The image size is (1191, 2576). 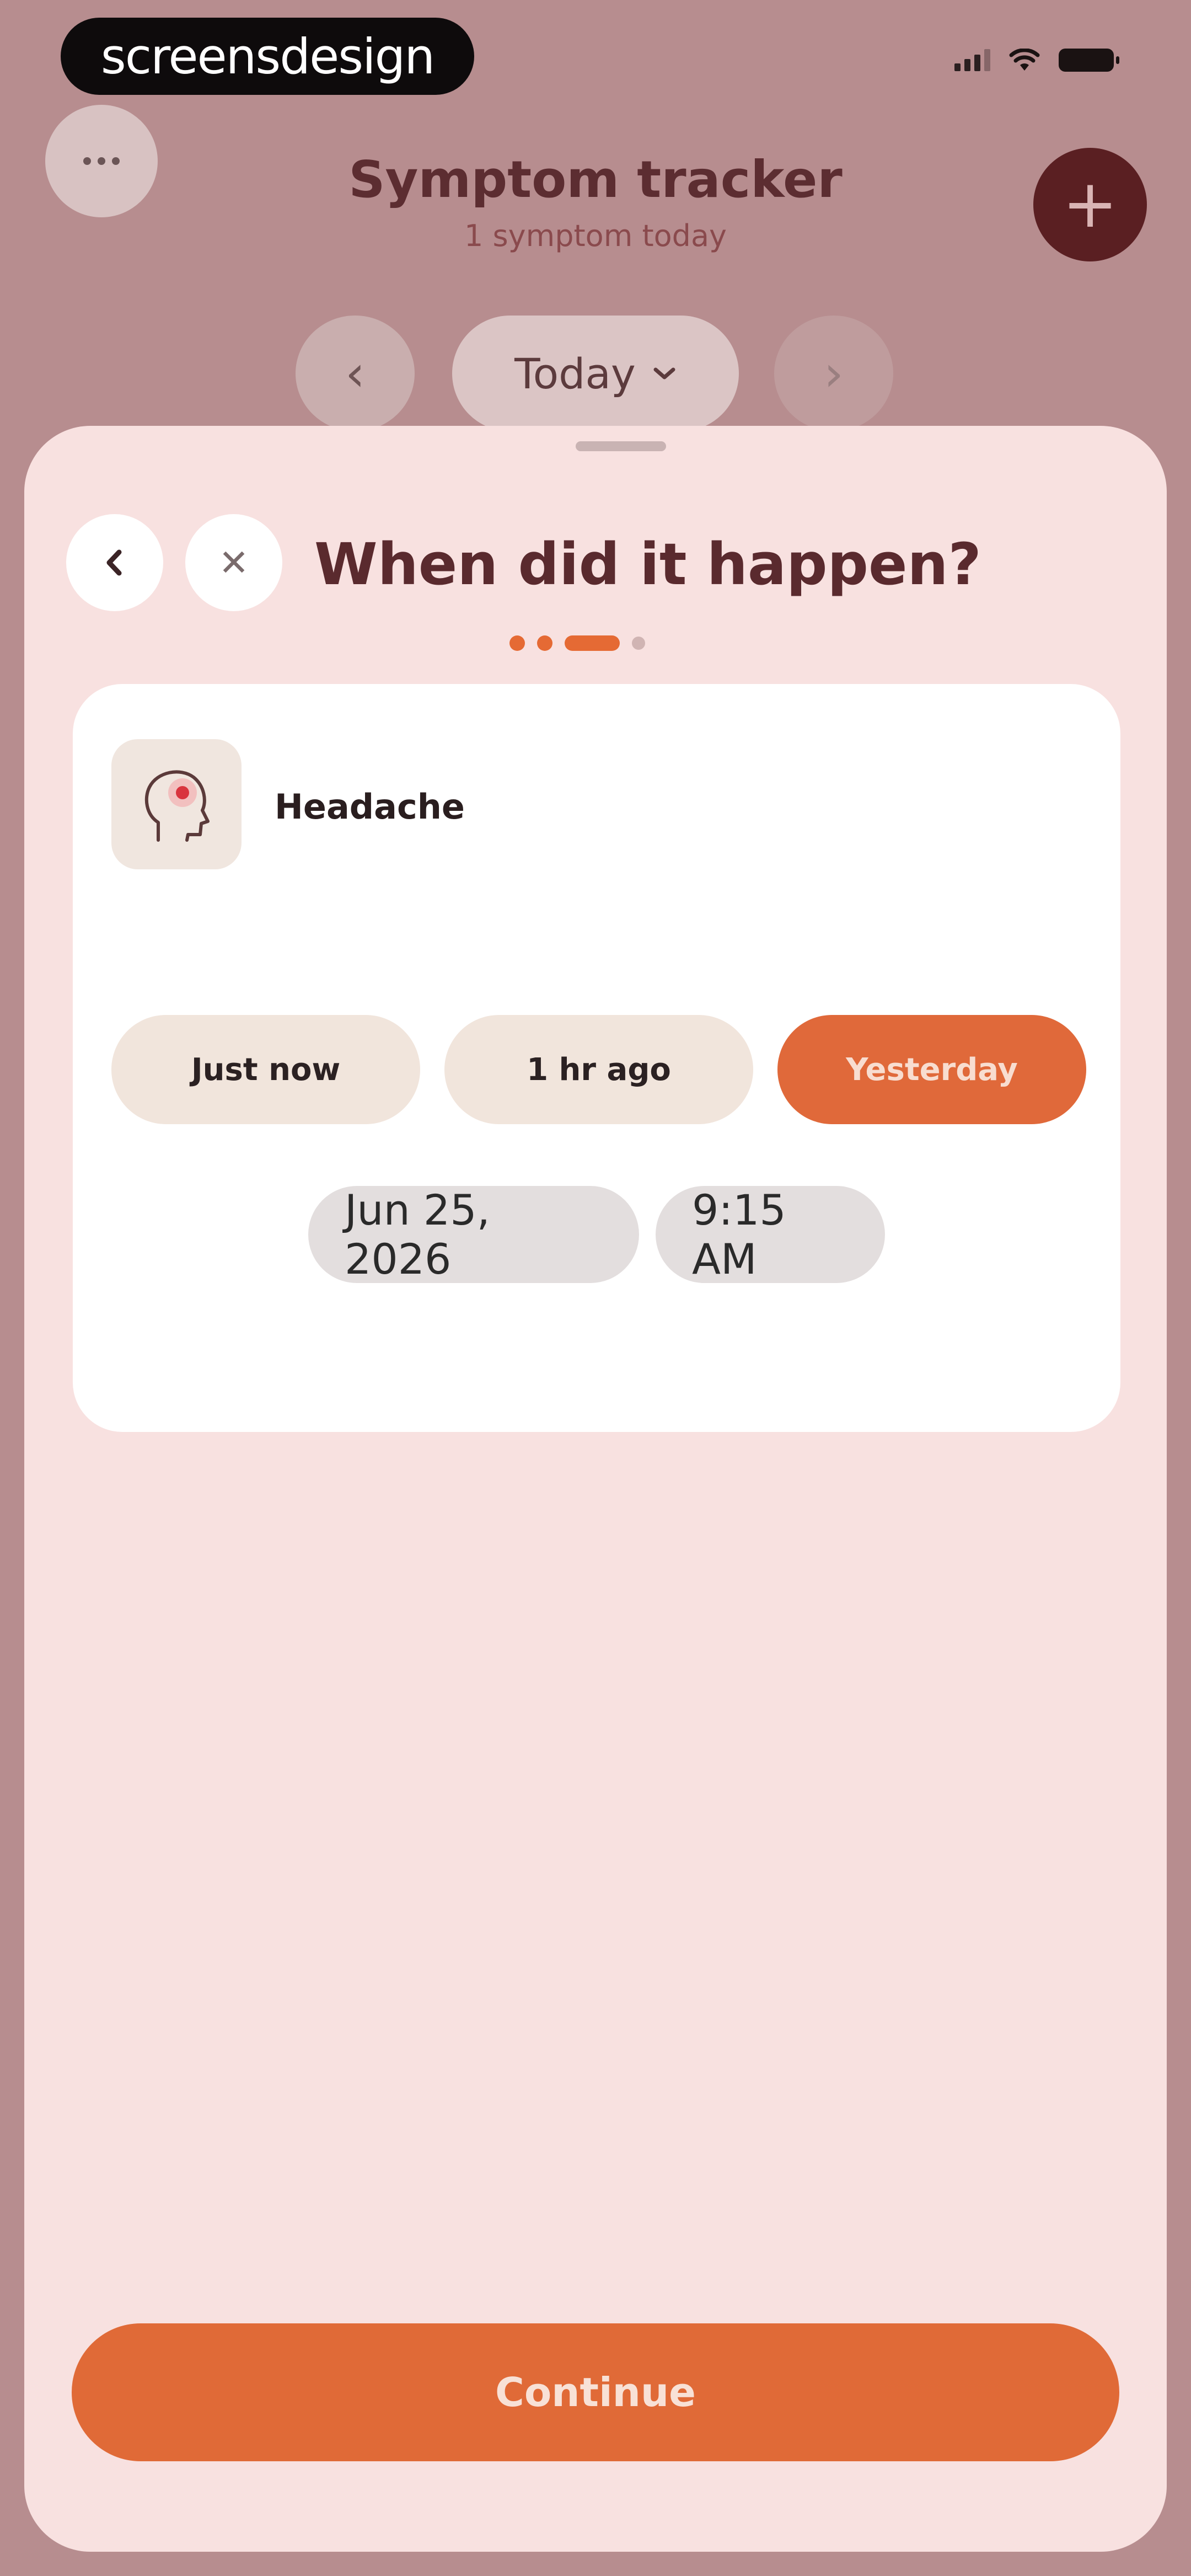 What do you see at coordinates (595, 235) in the screenshot?
I see `page-subtitle: 1 symptom today` at bounding box center [595, 235].